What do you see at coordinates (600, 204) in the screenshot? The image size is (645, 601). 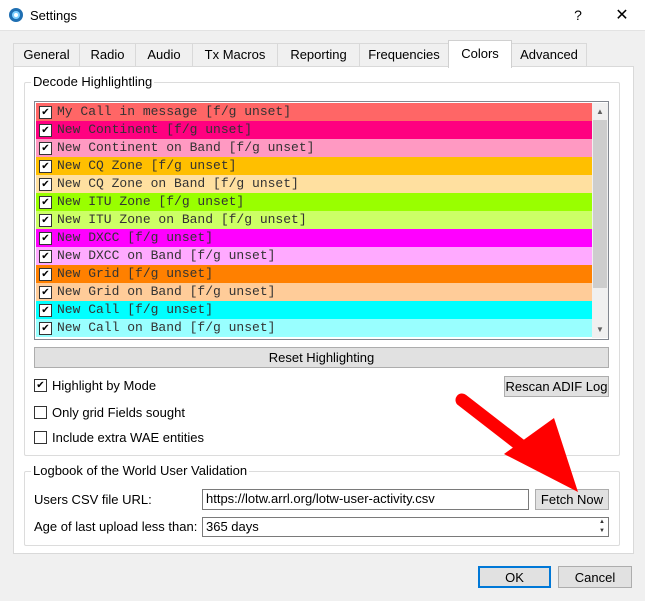 I see `scroll-thumb` at bounding box center [600, 204].